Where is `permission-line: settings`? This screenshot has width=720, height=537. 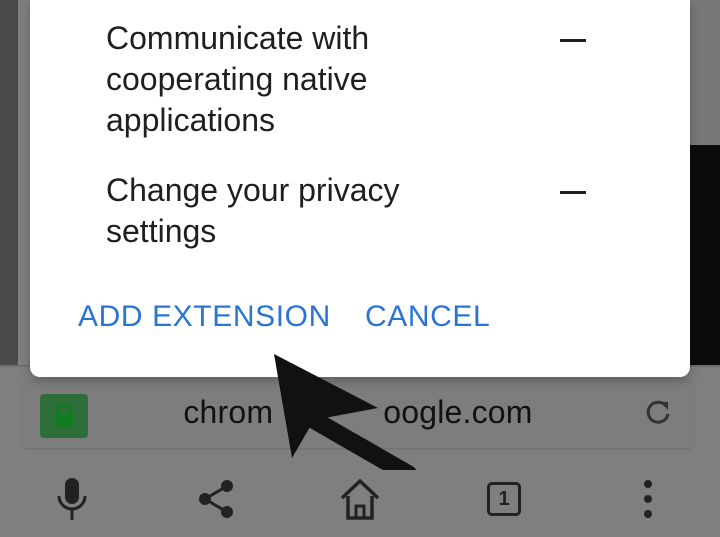
permission-line: settings is located at coordinates (161, 231).